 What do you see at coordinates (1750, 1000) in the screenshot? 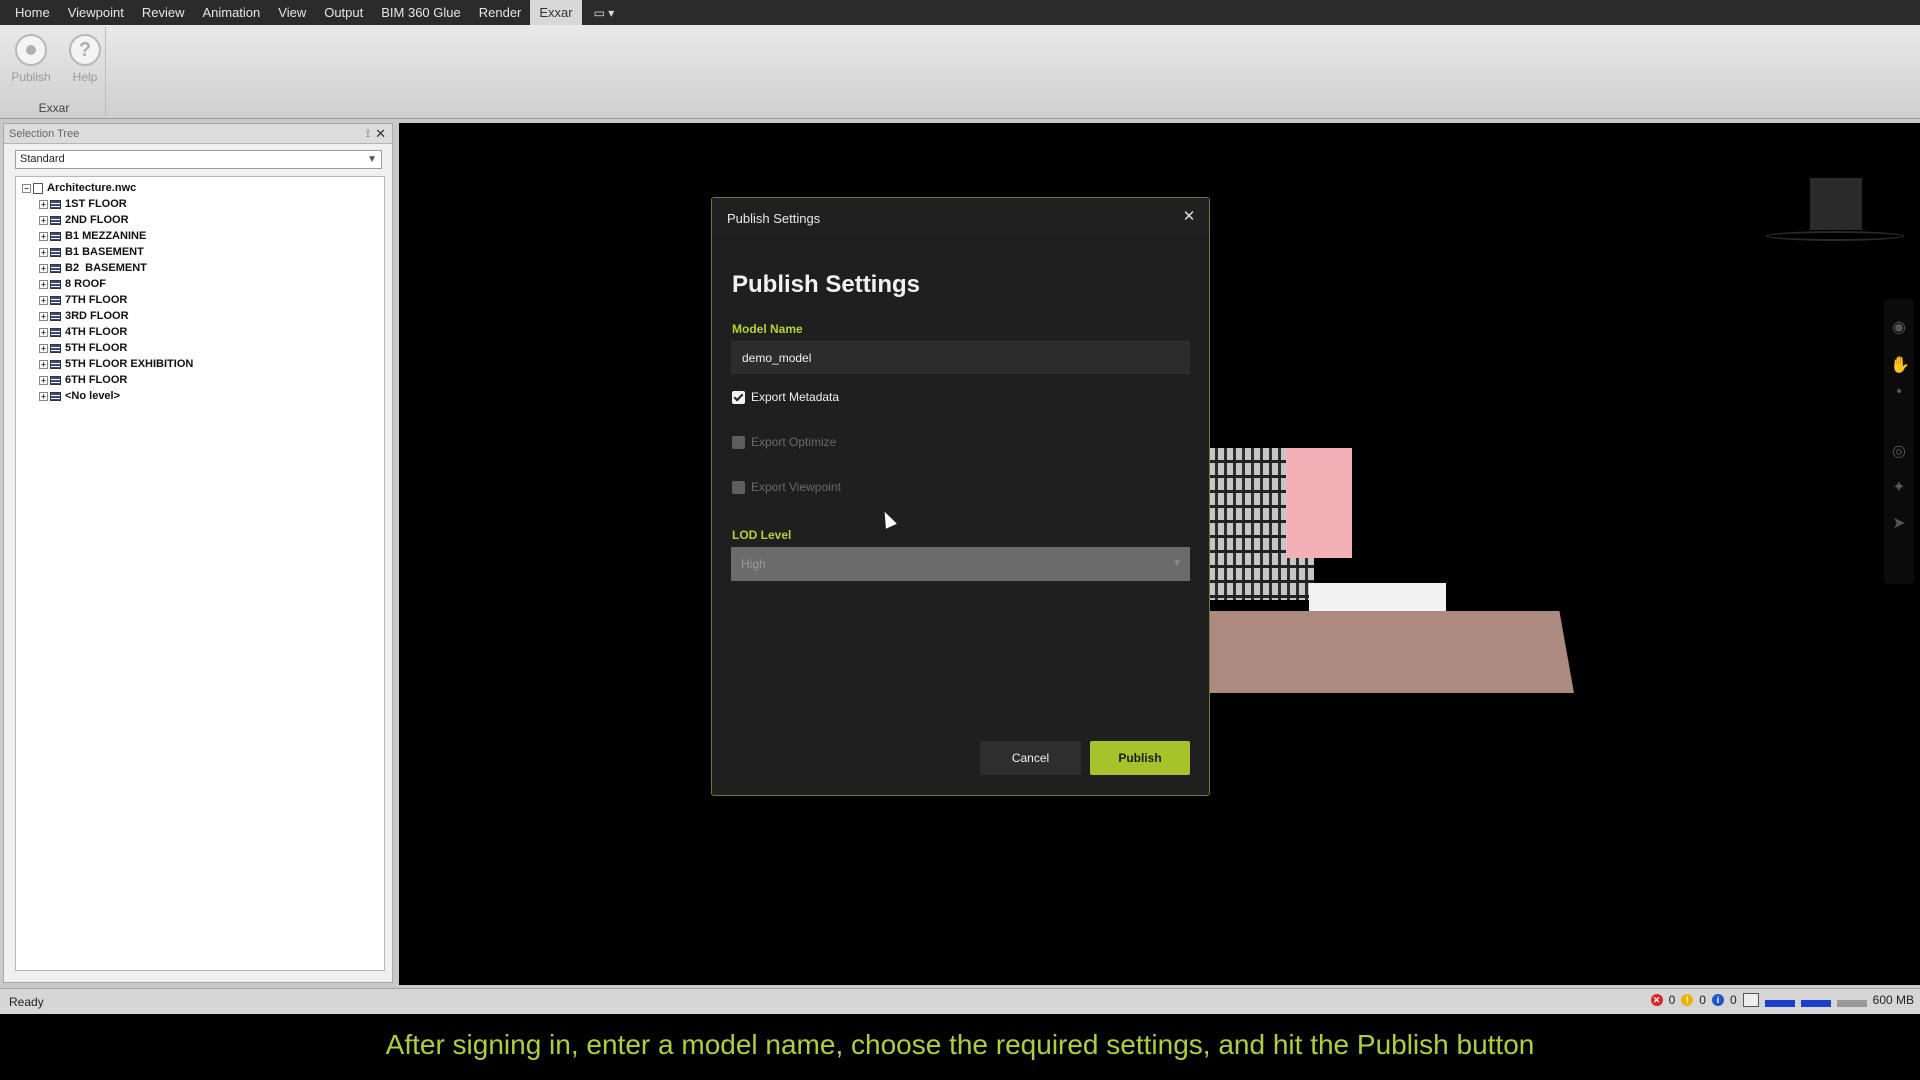
I see `sheet-browser-icon` at bounding box center [1750, 1000].